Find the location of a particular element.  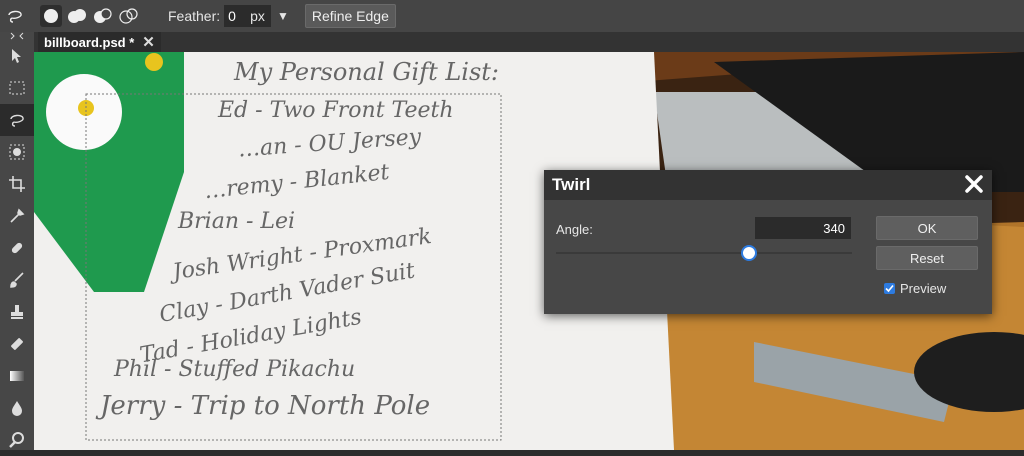

stamp-tool-icon is located at coordinates (17, 312).